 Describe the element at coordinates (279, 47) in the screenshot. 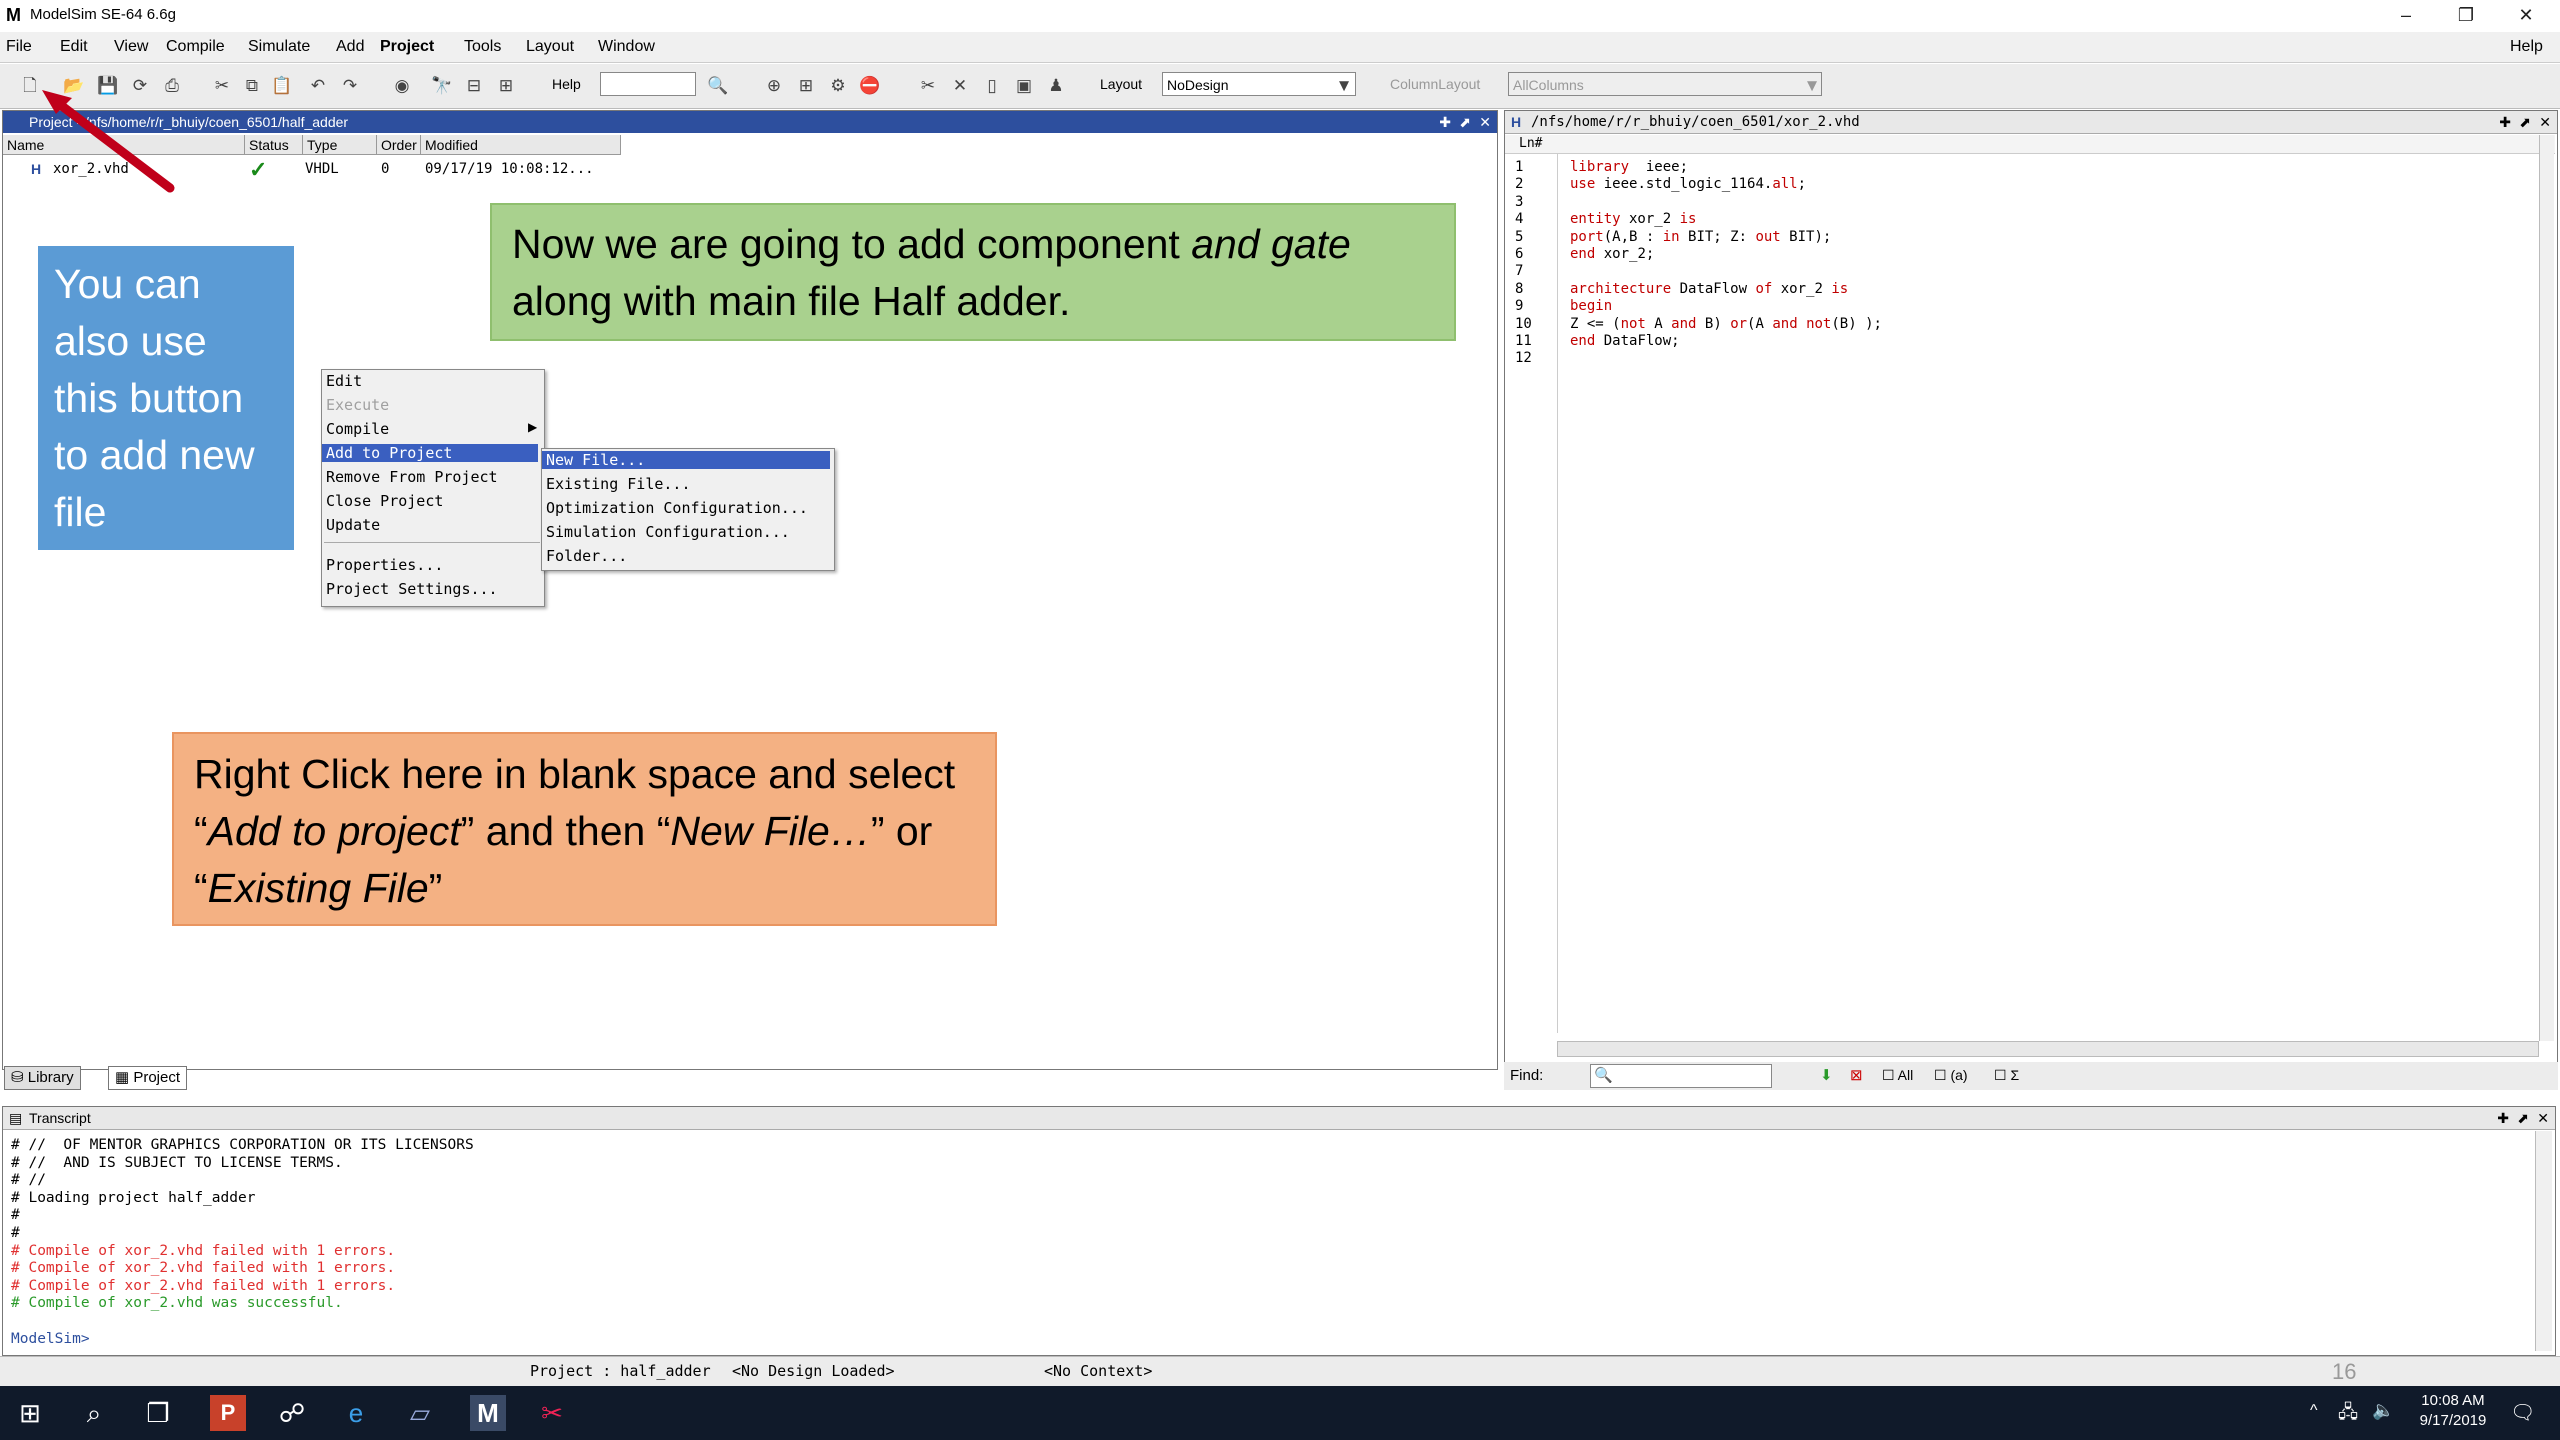

I see `menu-simulate: Simulate` at that location.